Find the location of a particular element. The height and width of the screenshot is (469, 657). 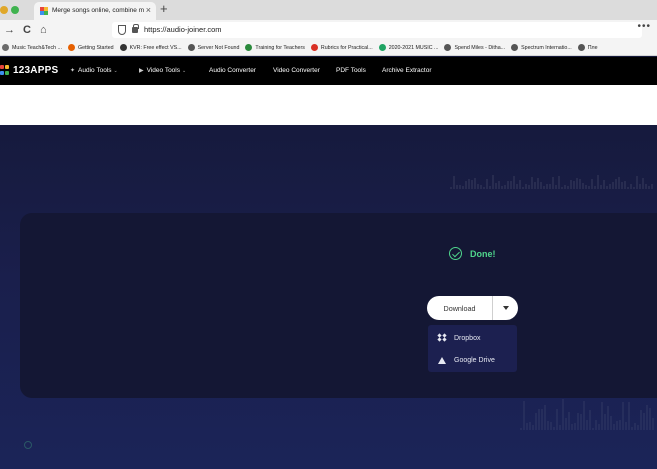

logo-text: 123APPS is located at coordinates (36, 70).